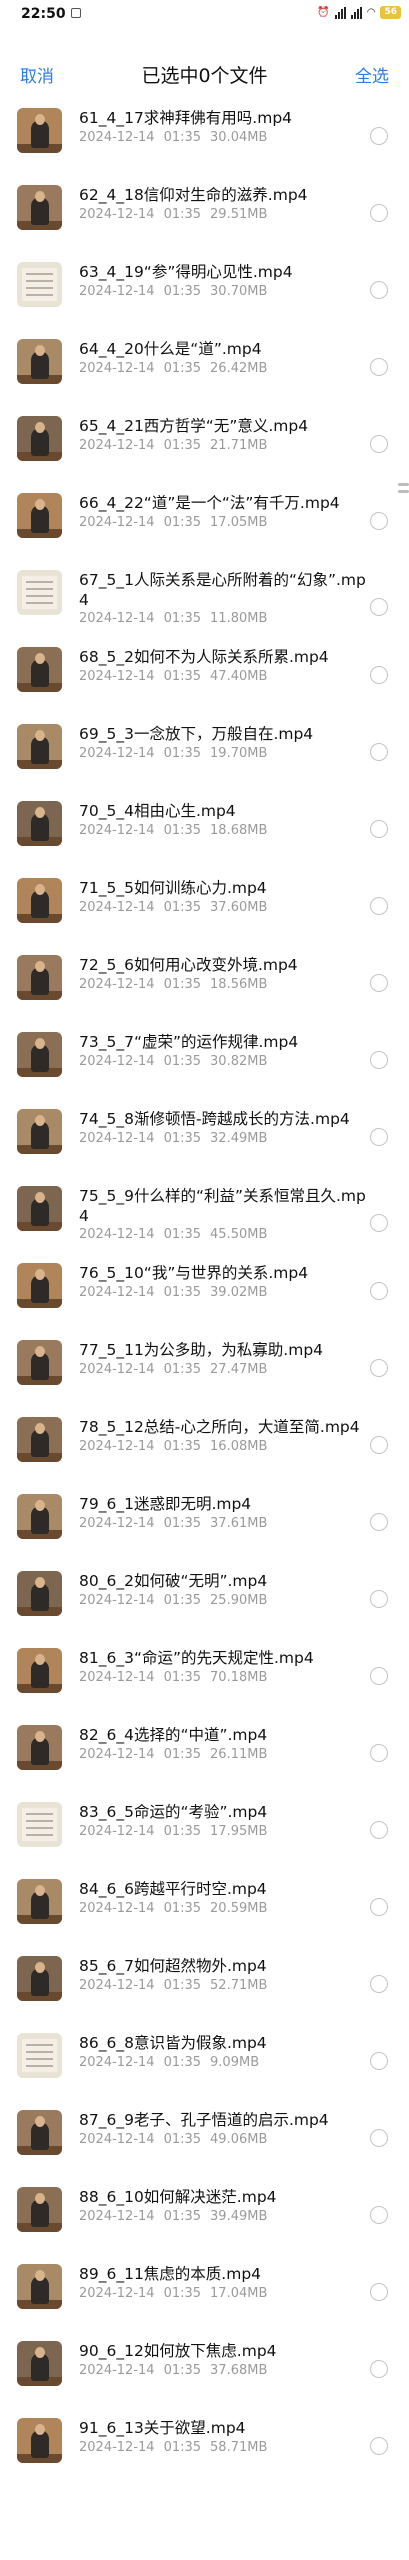  Describe the element at coordinates (239, 1234) in the screenshot. I see `file-size: 45.50MB` at that location.